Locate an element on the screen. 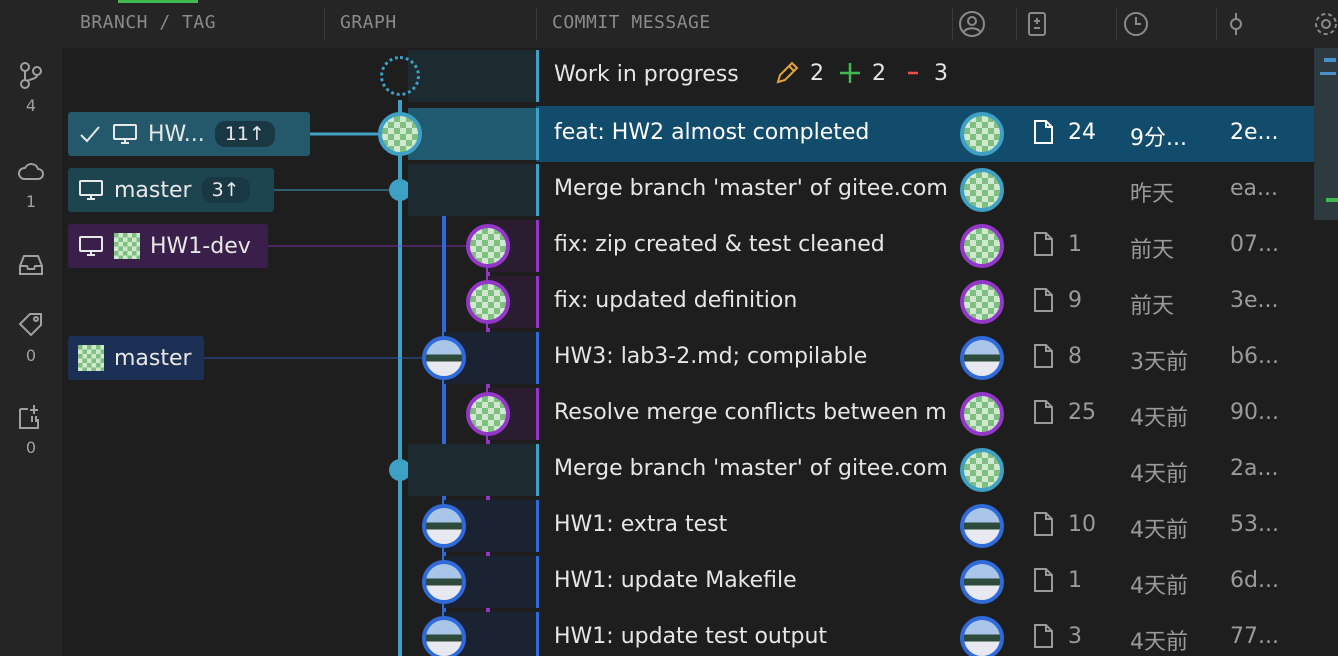 This screenshot has width=1338, height=656. wip-node is located at coordinates (400, 76).